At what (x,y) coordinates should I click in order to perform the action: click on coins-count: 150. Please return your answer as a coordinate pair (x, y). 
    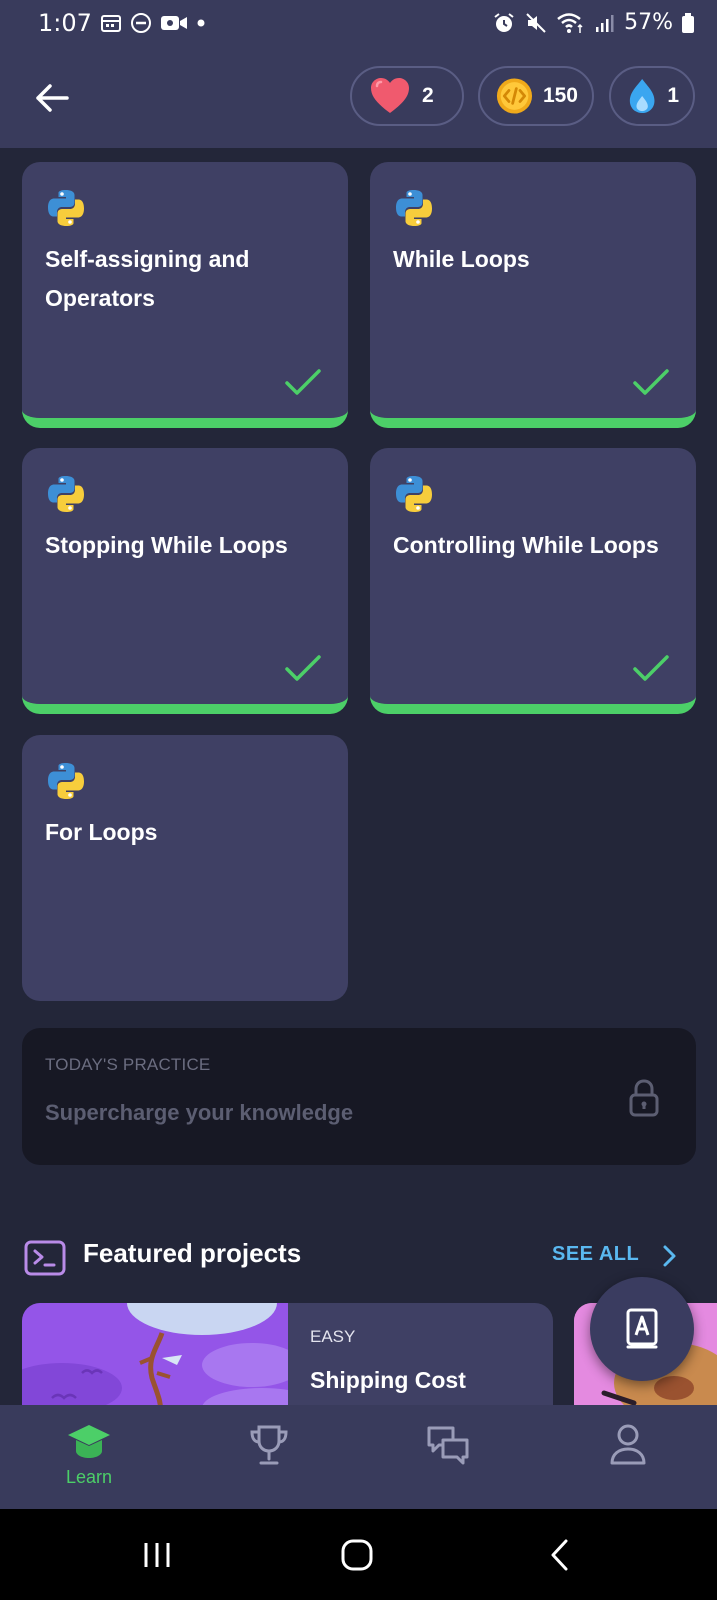
    Looking at the image, I should click on (560, 95).